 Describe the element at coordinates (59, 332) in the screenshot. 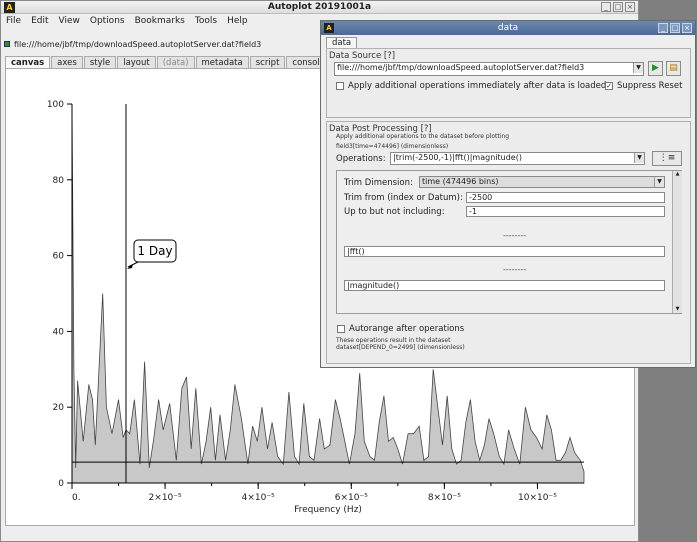

I see `y-tick-label: 40` at that location.